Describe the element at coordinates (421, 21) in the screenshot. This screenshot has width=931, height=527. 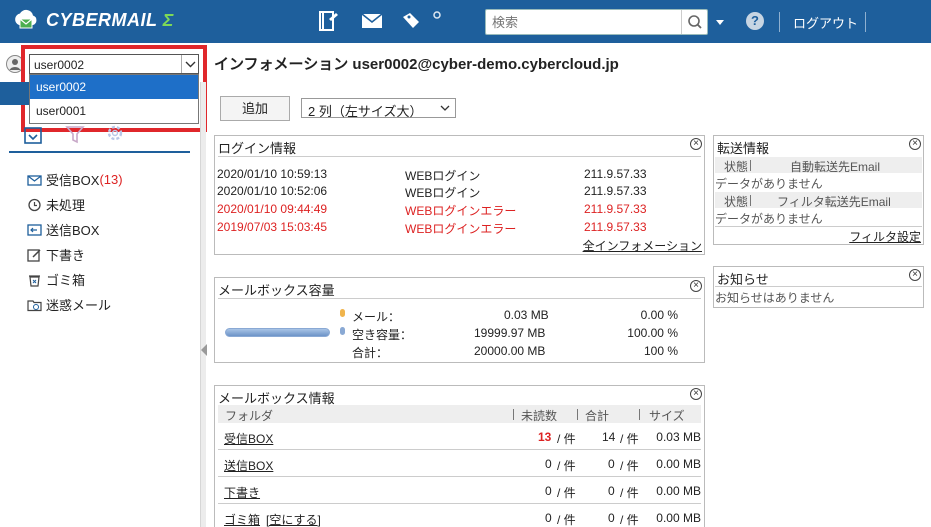
I see `tag-settings-icon` at that location.